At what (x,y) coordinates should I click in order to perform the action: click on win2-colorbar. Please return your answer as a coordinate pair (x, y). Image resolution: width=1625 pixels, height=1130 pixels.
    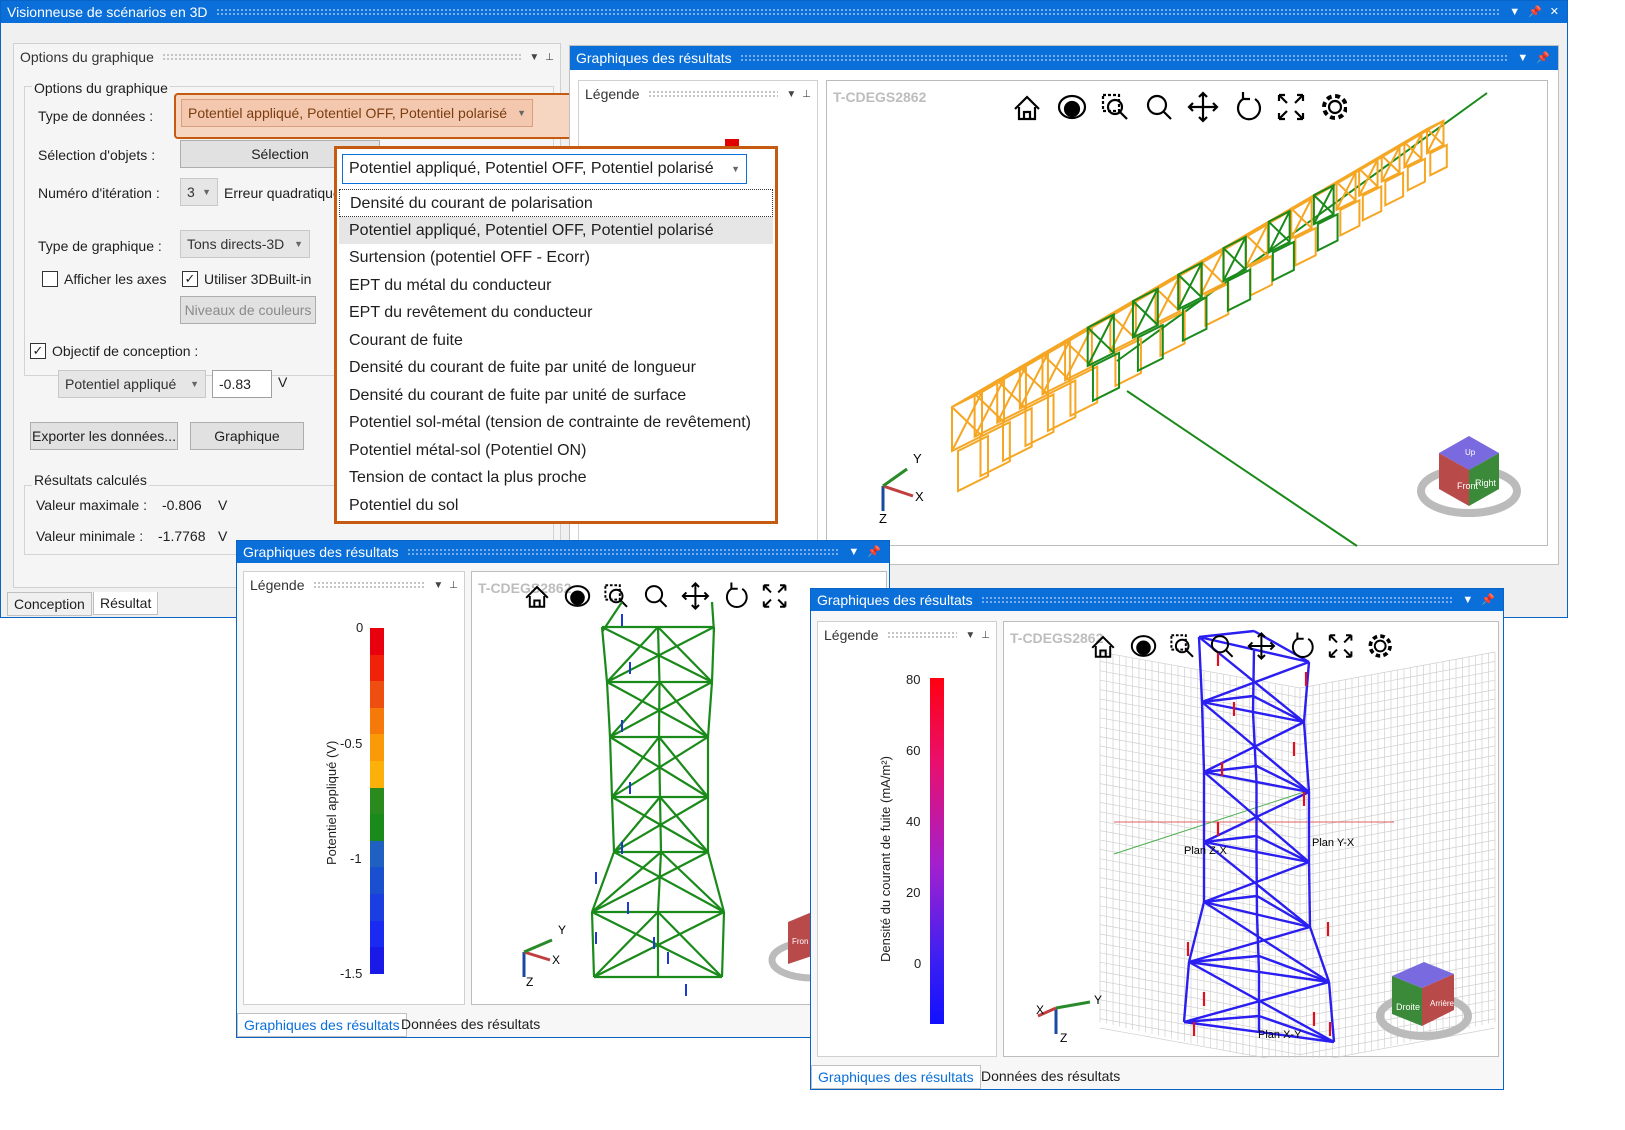
    Looking at the image, I should click on (377, 801).